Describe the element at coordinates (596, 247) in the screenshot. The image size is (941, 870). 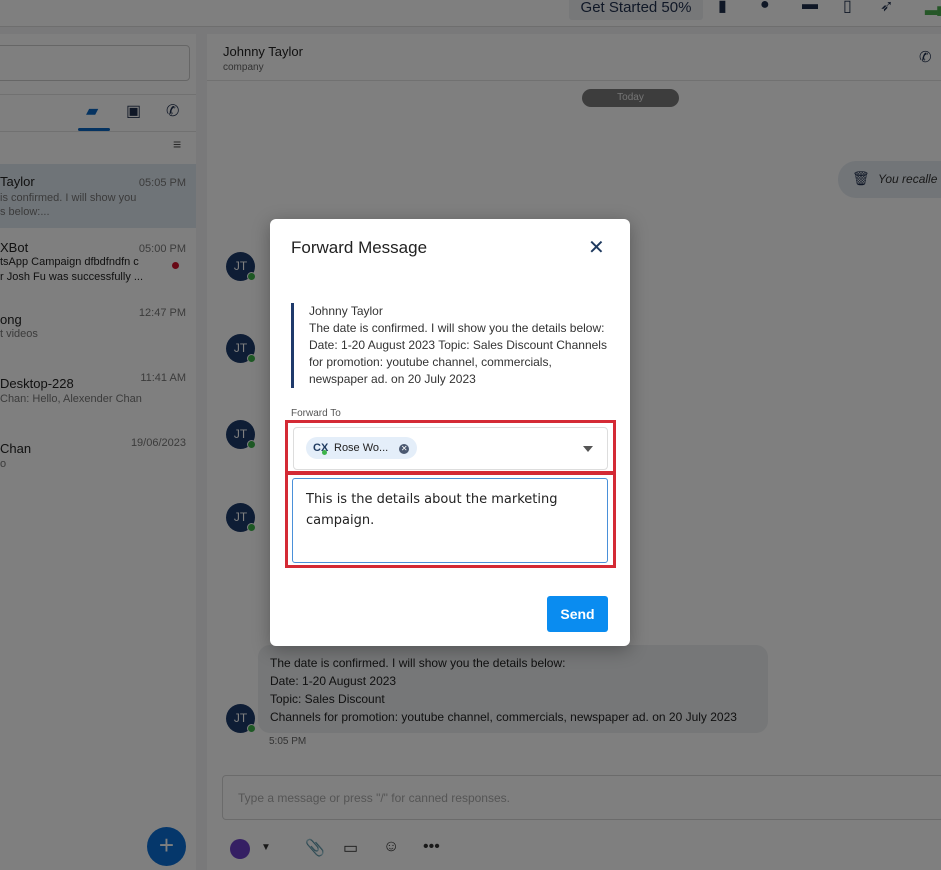
I see `close-icon: ✕` at that location.